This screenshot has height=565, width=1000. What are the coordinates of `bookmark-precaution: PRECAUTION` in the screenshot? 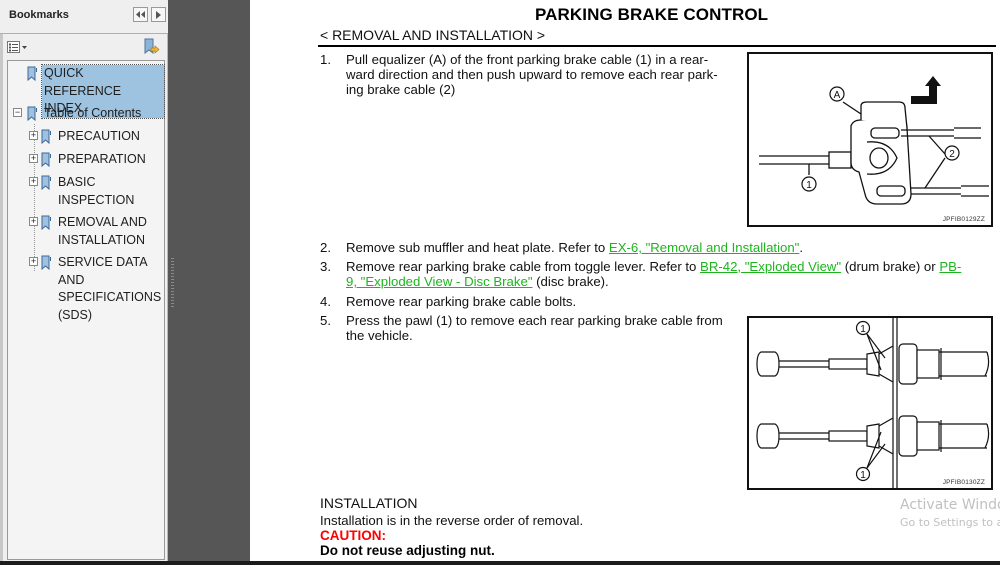 It's located at (91, 137).